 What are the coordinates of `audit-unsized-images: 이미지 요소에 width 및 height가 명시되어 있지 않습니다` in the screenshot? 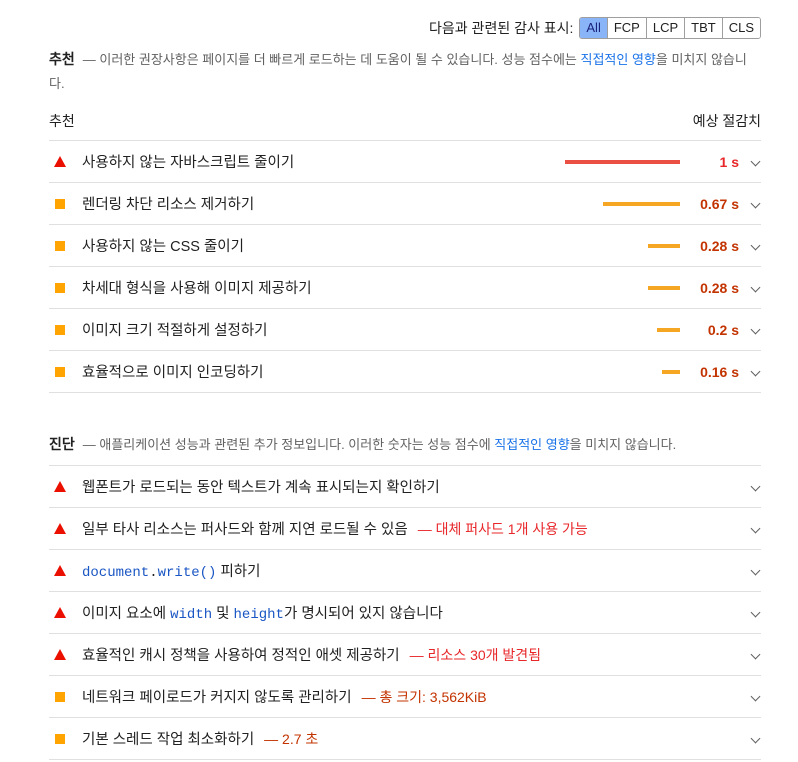 It's located at (405, 613).